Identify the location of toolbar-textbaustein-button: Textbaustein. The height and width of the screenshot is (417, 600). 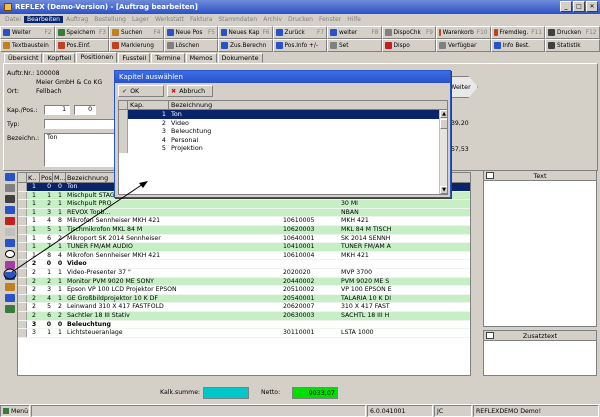
(27, 45).